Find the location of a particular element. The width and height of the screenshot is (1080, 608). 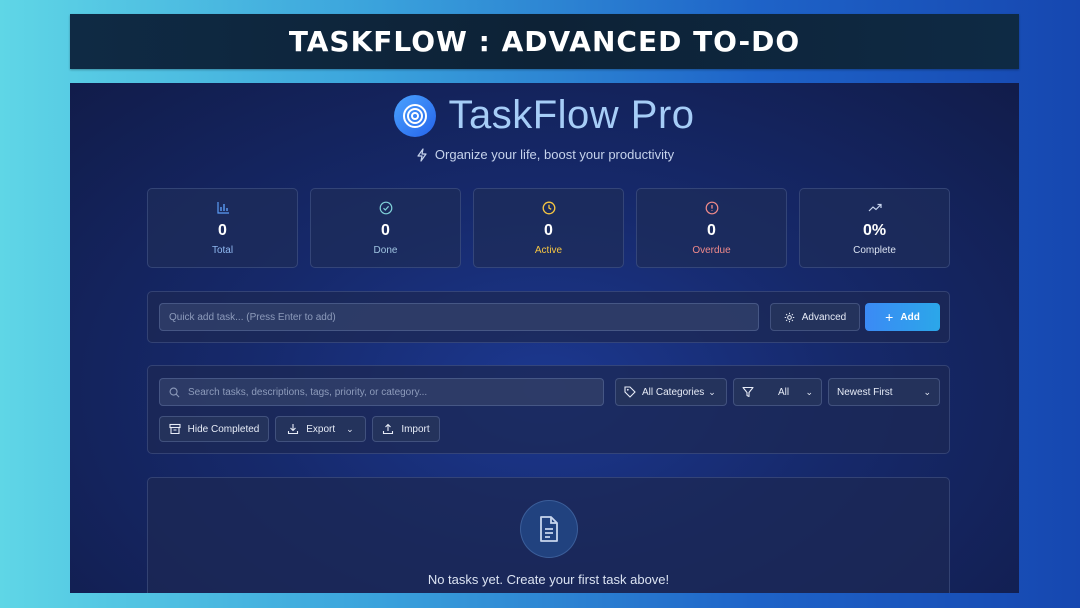

sort-dropdown: Newest First ⌄ is located at coordinates (884, 392).